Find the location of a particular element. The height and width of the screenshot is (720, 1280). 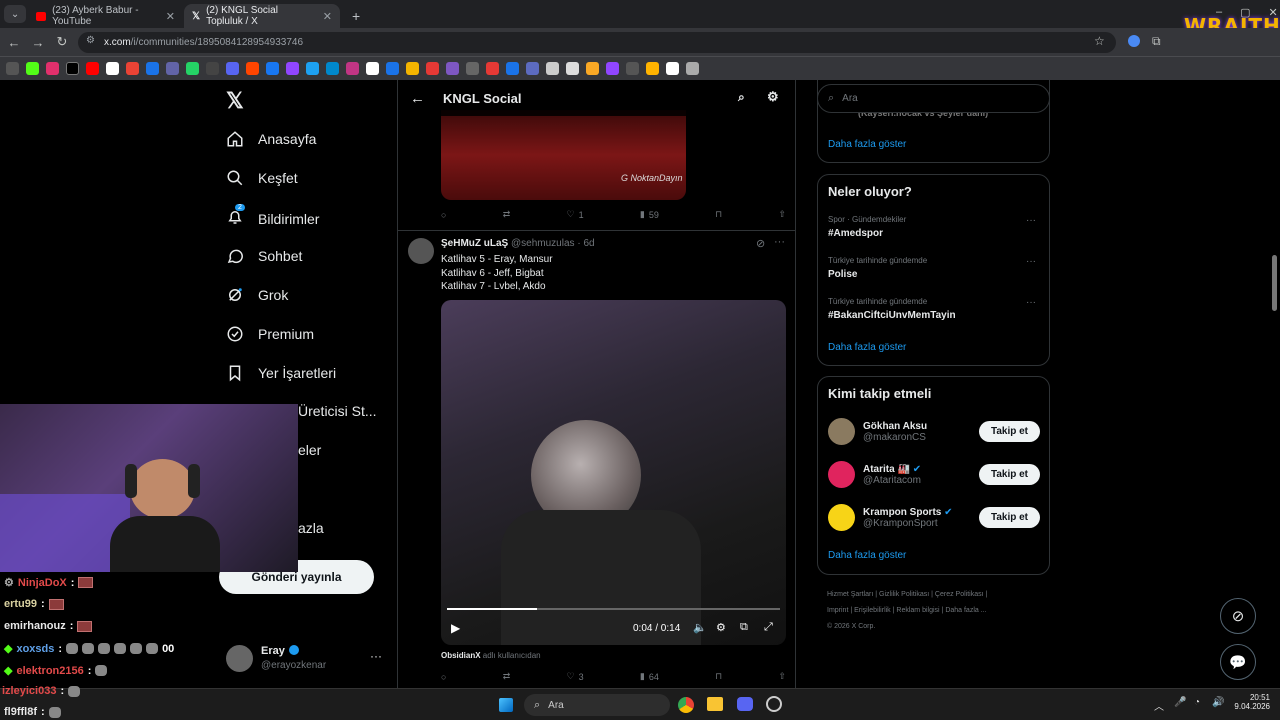

drive-bookmark-icon is located at coordinates (152, 68).